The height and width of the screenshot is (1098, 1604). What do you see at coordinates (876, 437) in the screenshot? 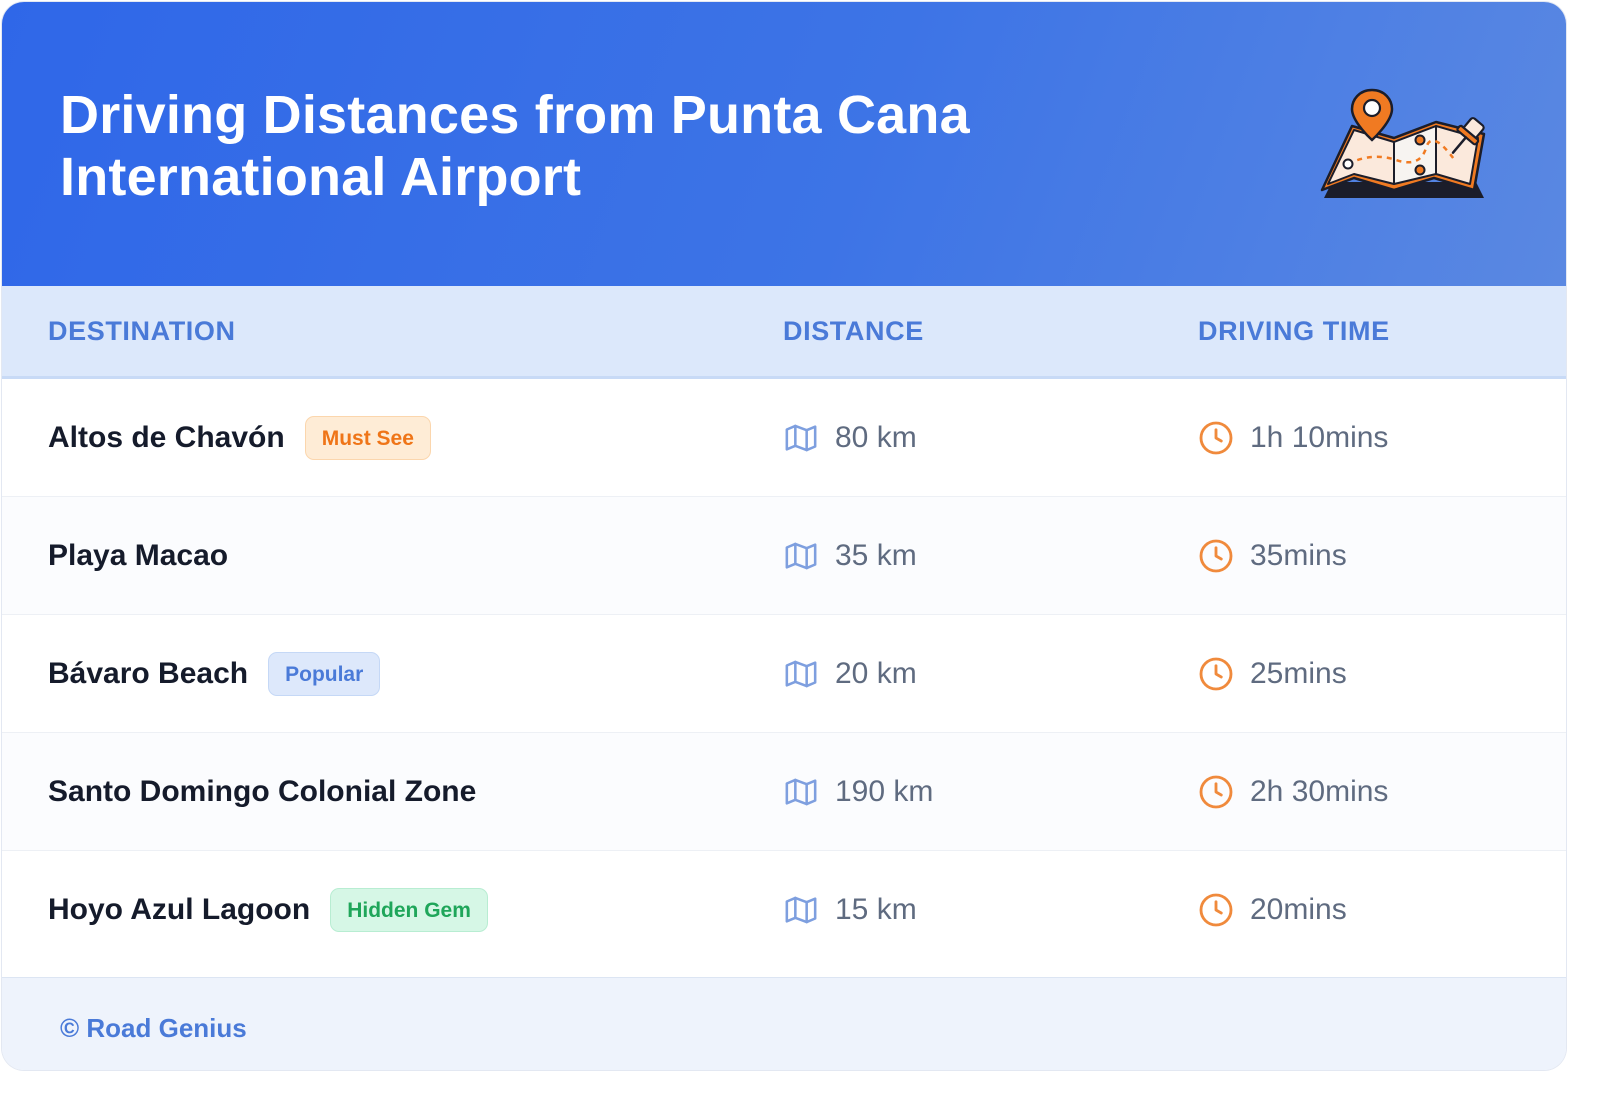
I see `distance-value: 80 km` at bounding box center [876, 437].